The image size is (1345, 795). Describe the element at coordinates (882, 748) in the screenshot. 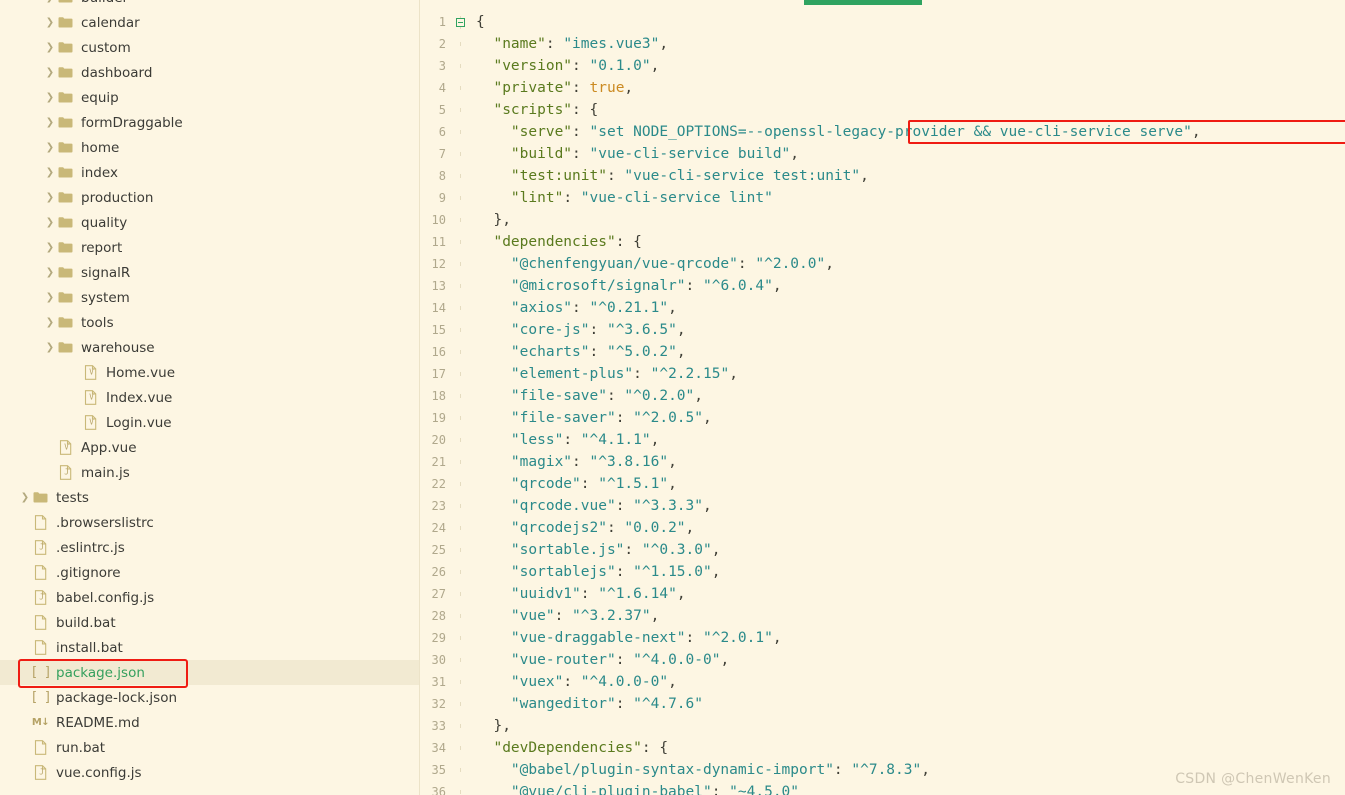

I see `code-line-34: 34 "devDependencies": {` at that location.